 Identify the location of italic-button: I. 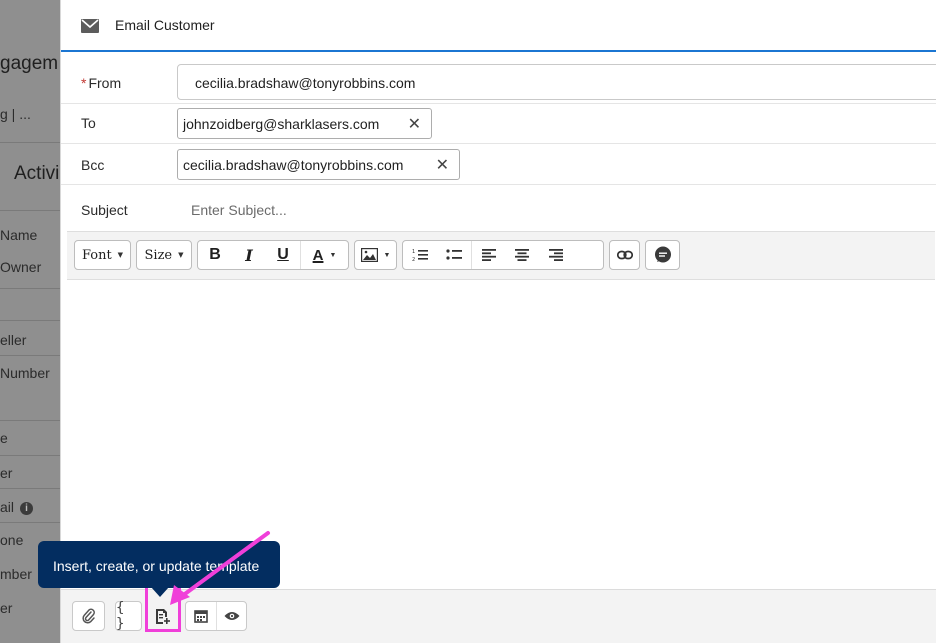
(249, 255).